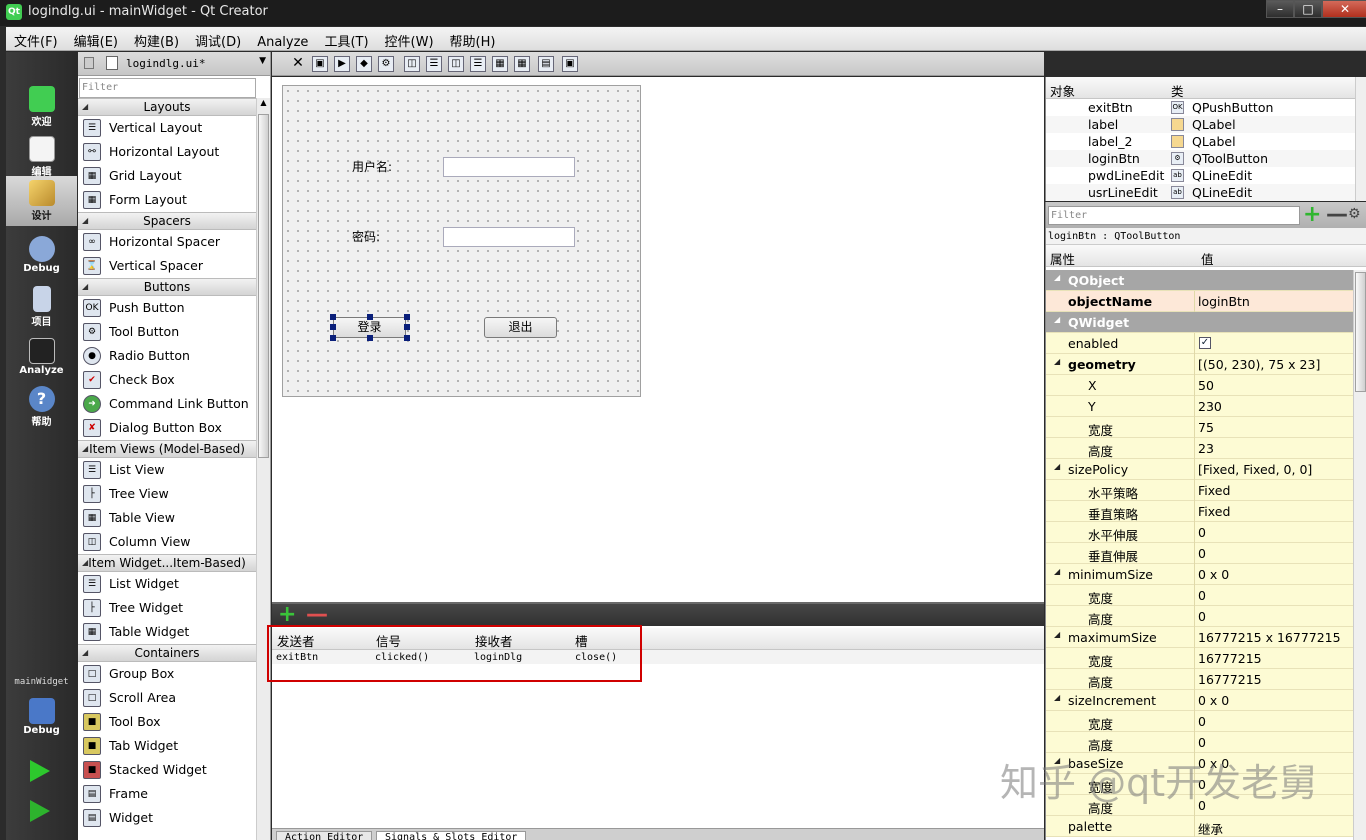 The height and width of the screenshot is (840, 1366). Describe the element at coordinates (287, 615) in the screenshot. I see `add-connection-icon: +` at that location.